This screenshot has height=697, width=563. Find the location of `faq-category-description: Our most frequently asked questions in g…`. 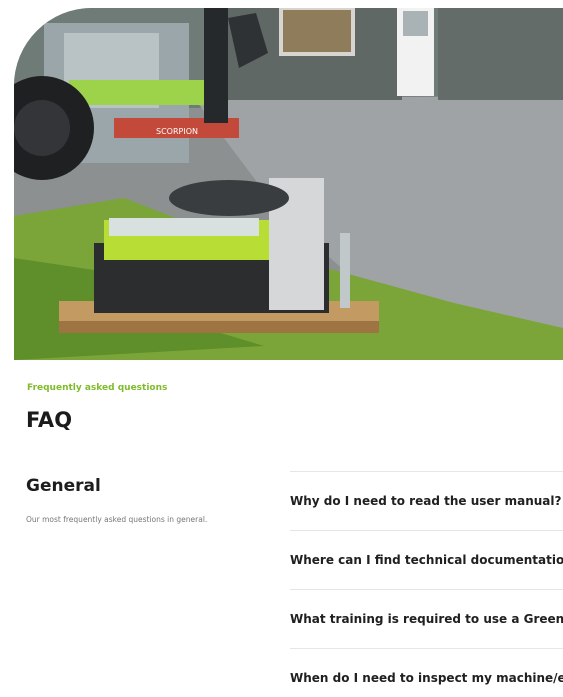

faq-category-description: Our most frequently asked questions in g… is located at coordinates (117, 519).